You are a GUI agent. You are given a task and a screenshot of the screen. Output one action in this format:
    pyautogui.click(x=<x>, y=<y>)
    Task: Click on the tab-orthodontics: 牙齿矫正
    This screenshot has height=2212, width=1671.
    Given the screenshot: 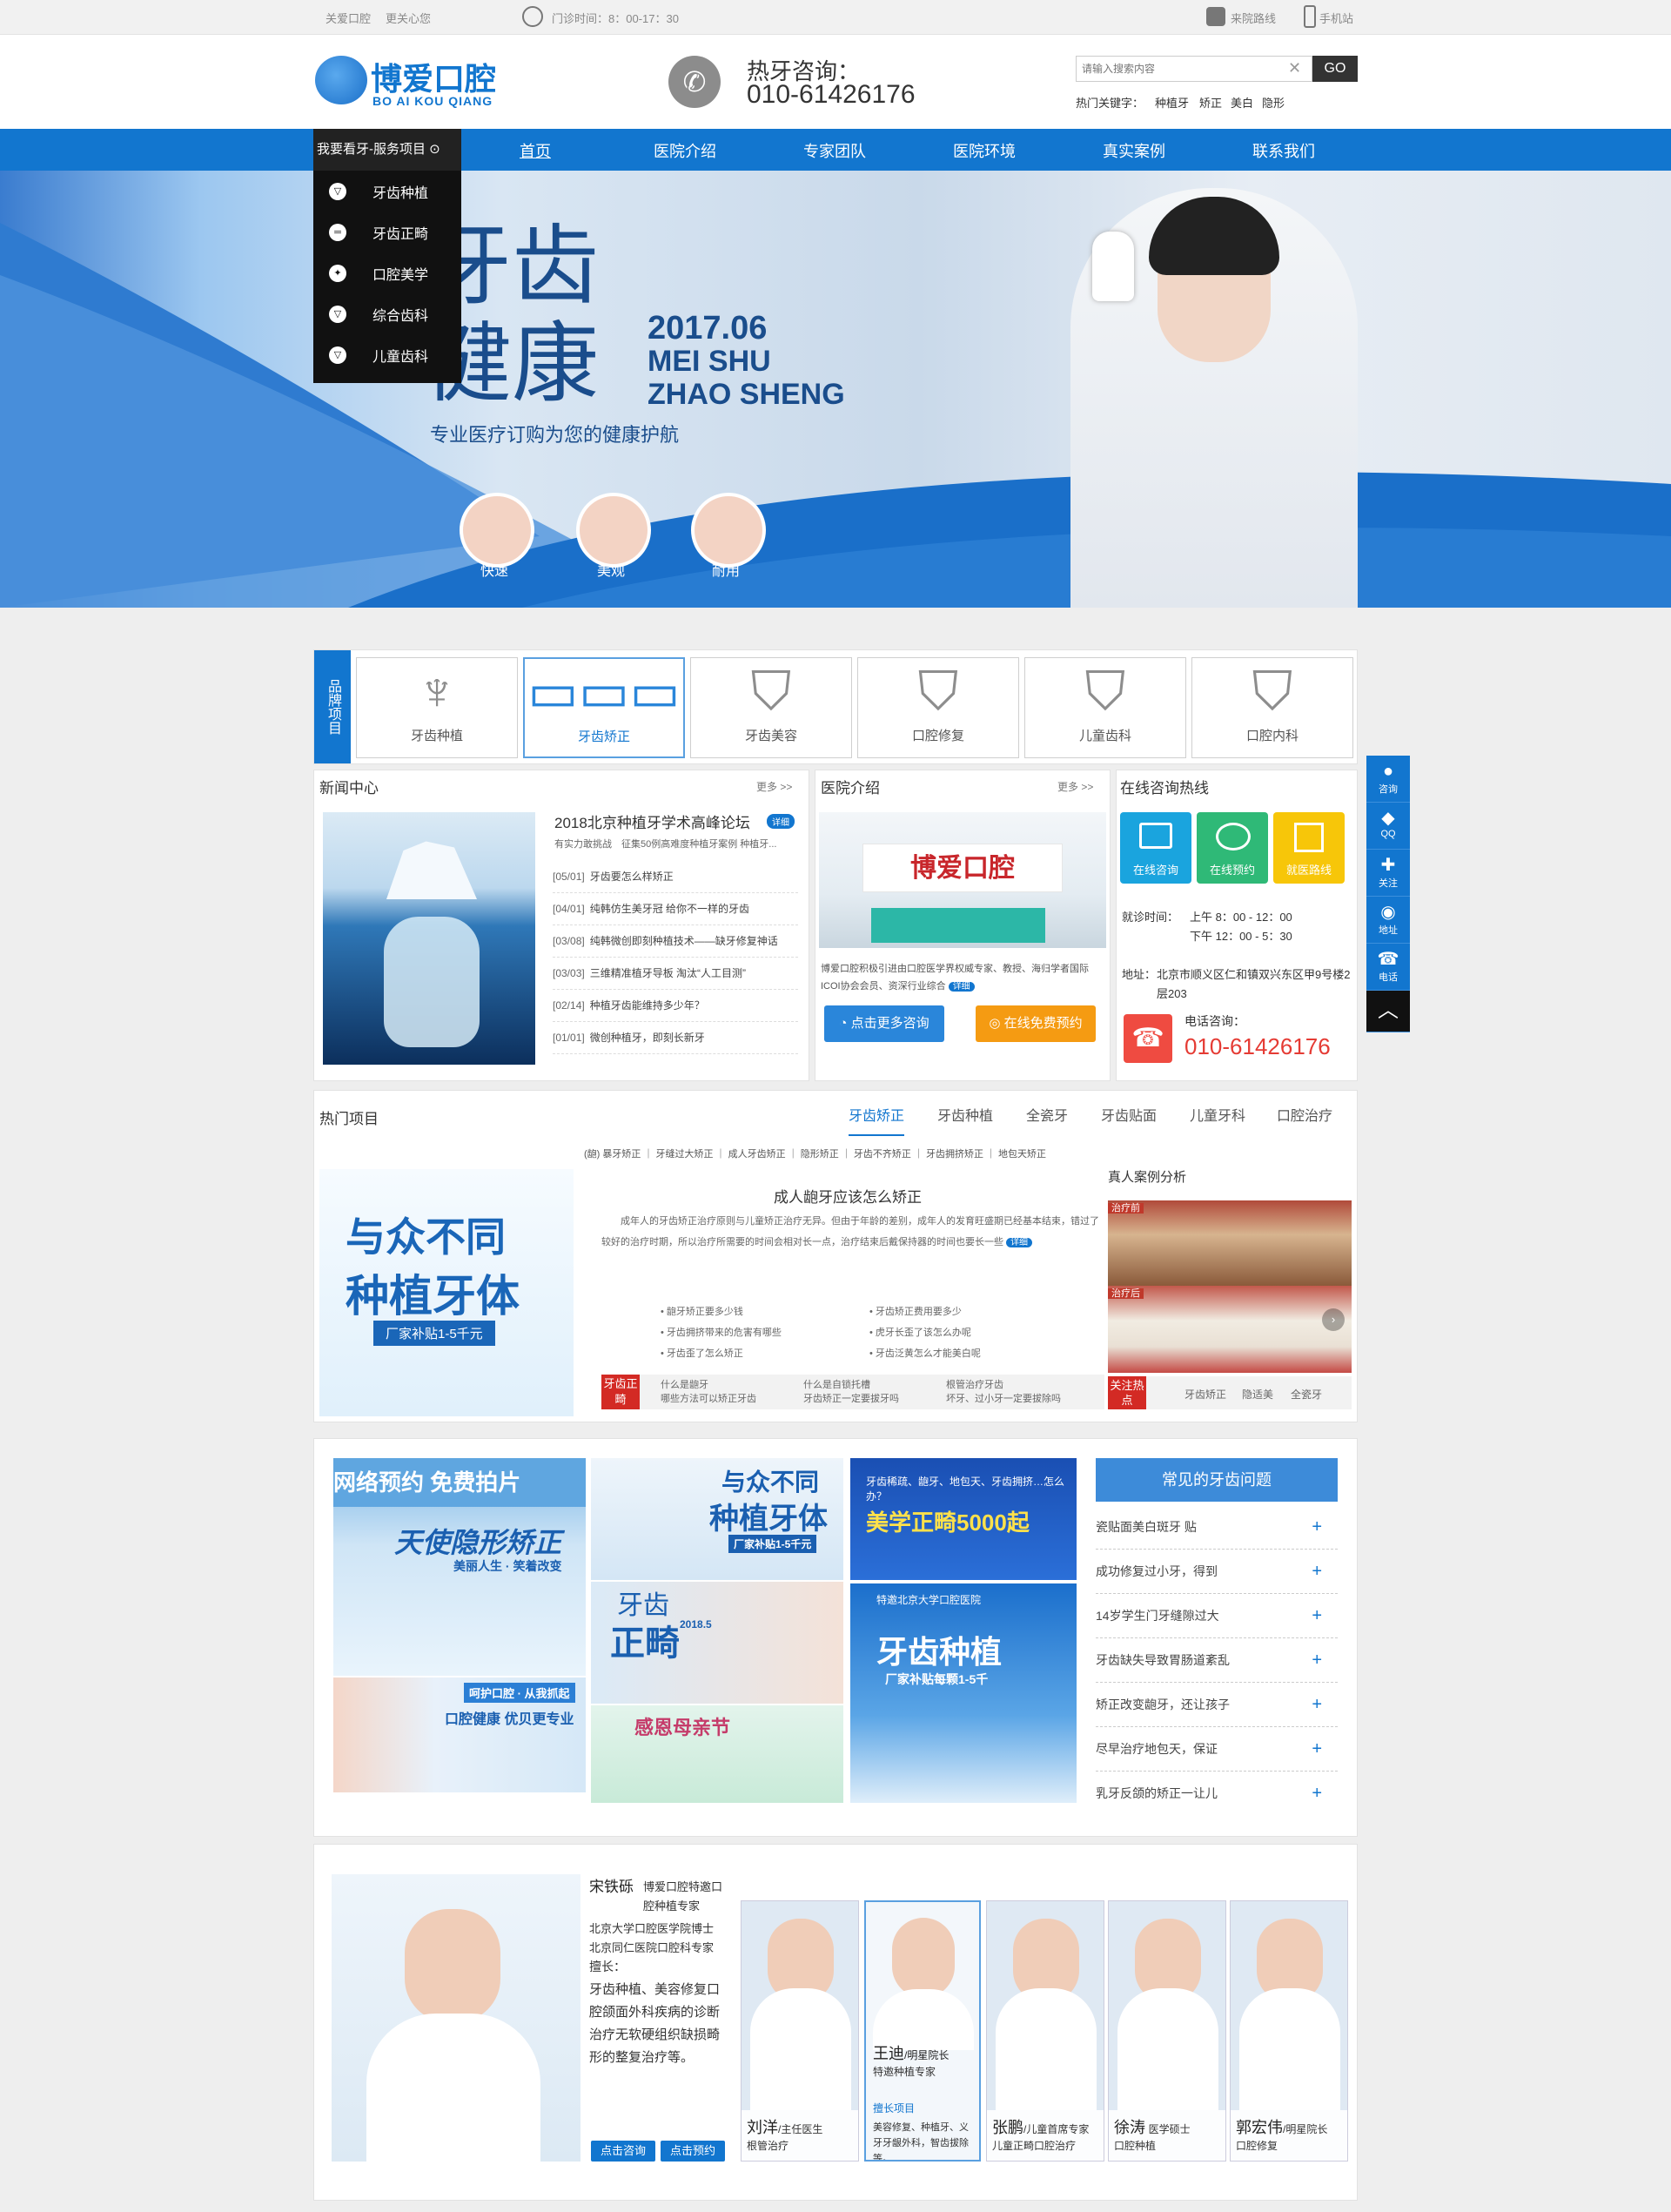 What is the action you would take?
    pyautogui.click(x=877, y=1117)
    